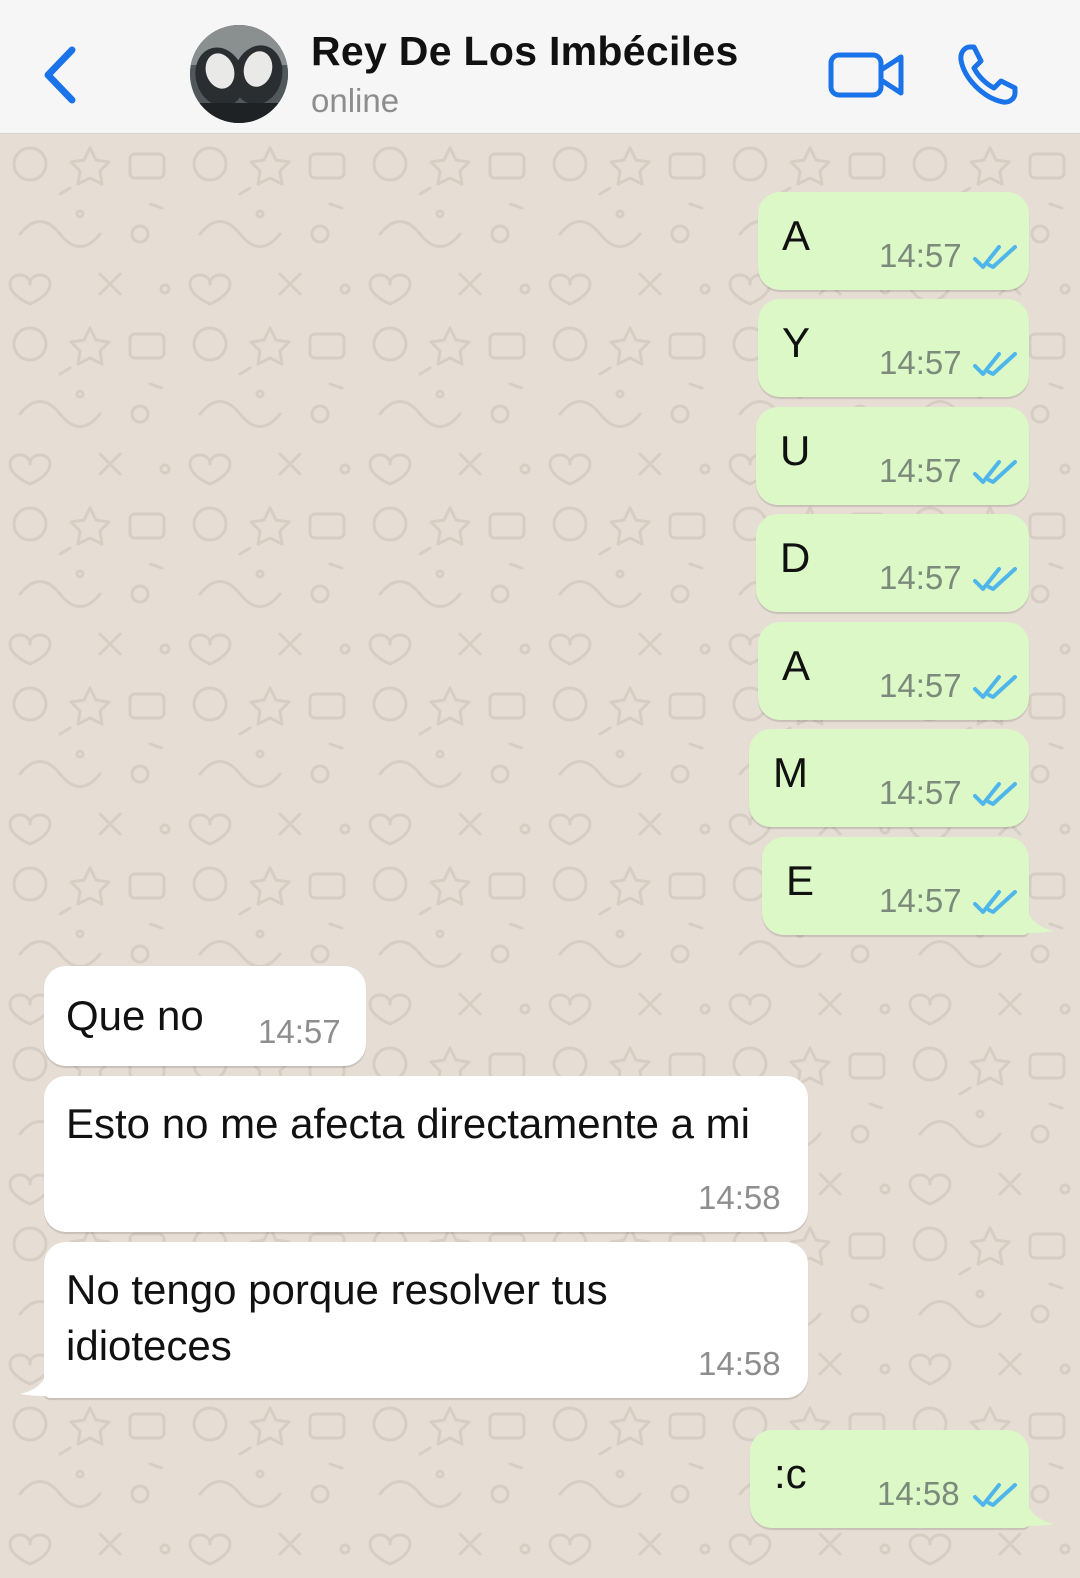  I want to click on contact-status: online, so click(355, 100).